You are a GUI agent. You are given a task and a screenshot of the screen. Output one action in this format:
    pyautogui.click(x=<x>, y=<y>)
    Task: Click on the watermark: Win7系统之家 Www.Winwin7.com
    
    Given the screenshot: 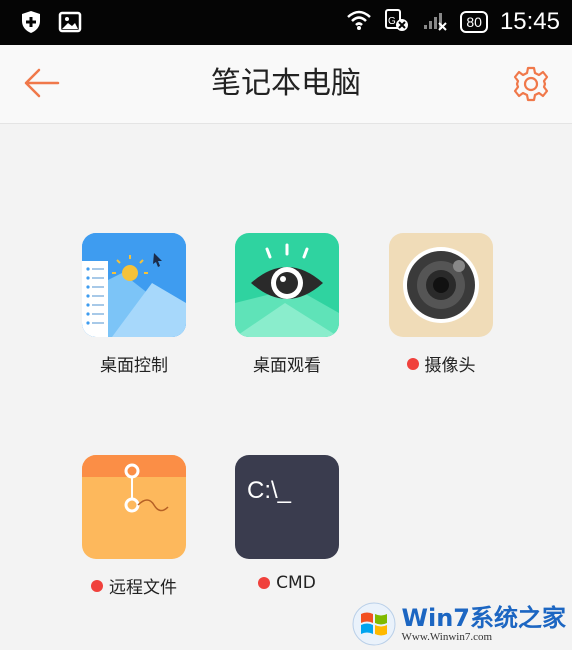 What is the action you would take?
    pyautogui.click(x=459, y=624)
    